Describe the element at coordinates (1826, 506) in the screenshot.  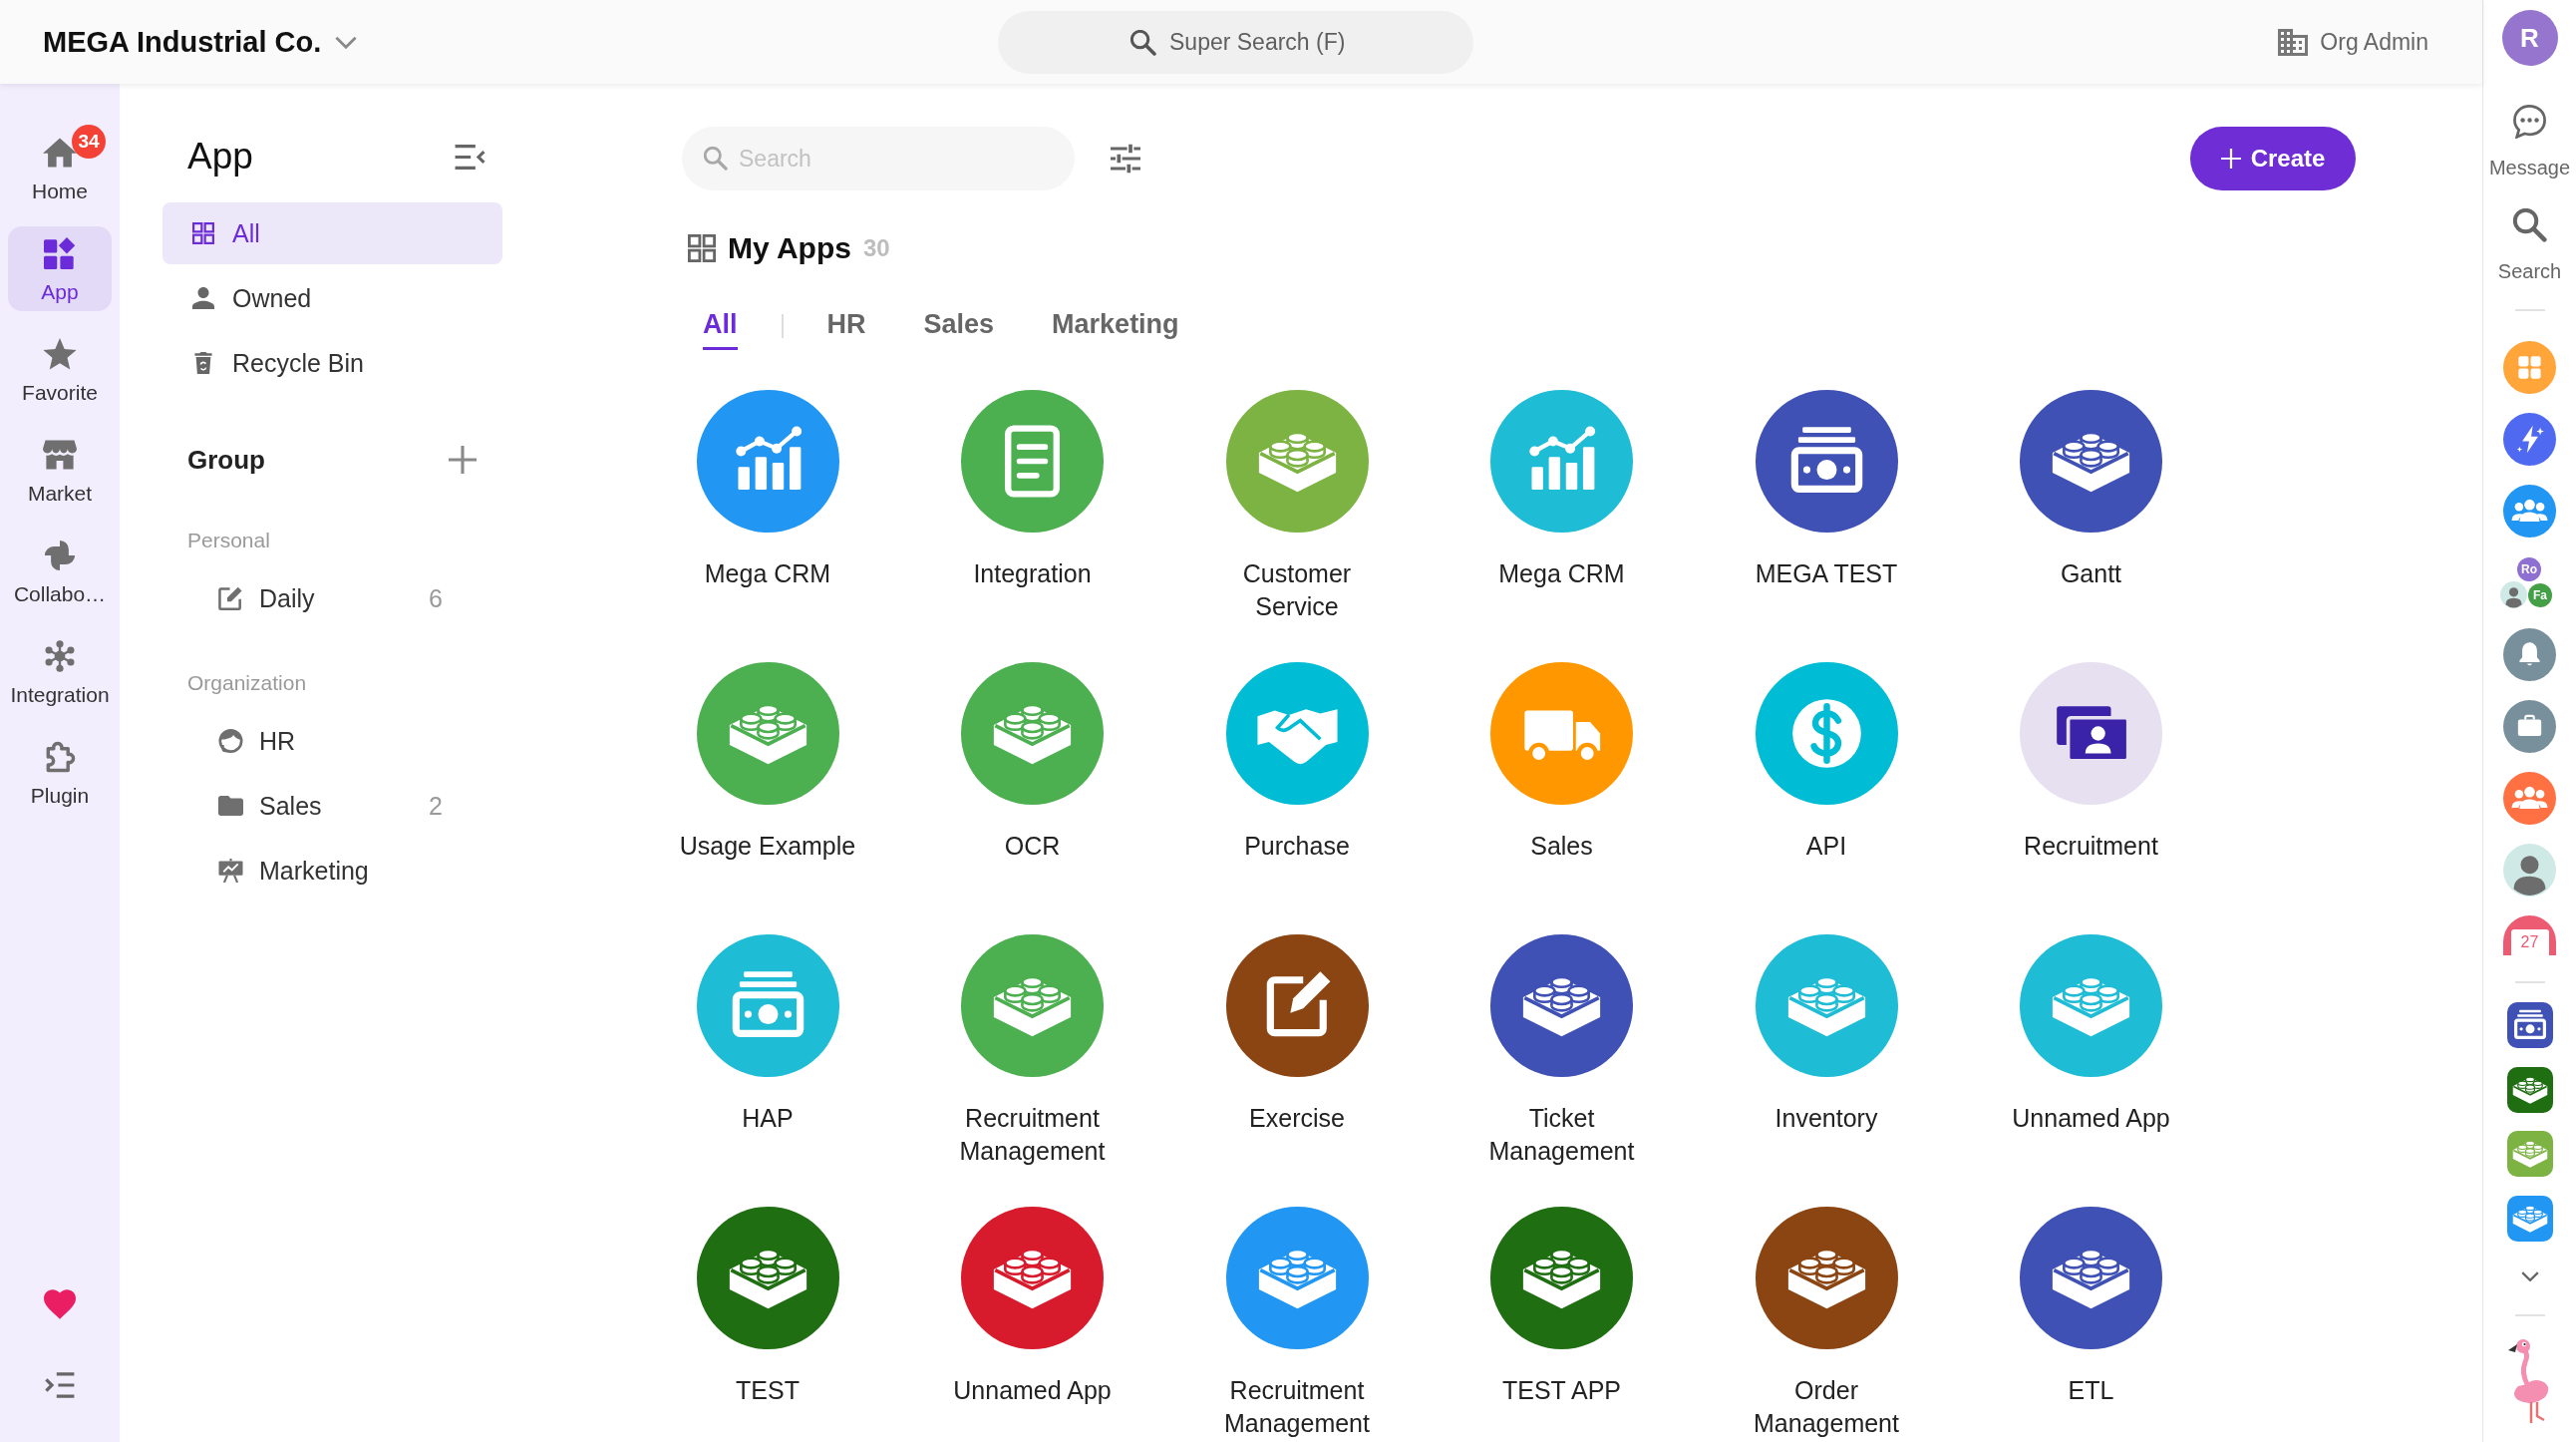
I see `app-tile: MEGA TEST` at that location.